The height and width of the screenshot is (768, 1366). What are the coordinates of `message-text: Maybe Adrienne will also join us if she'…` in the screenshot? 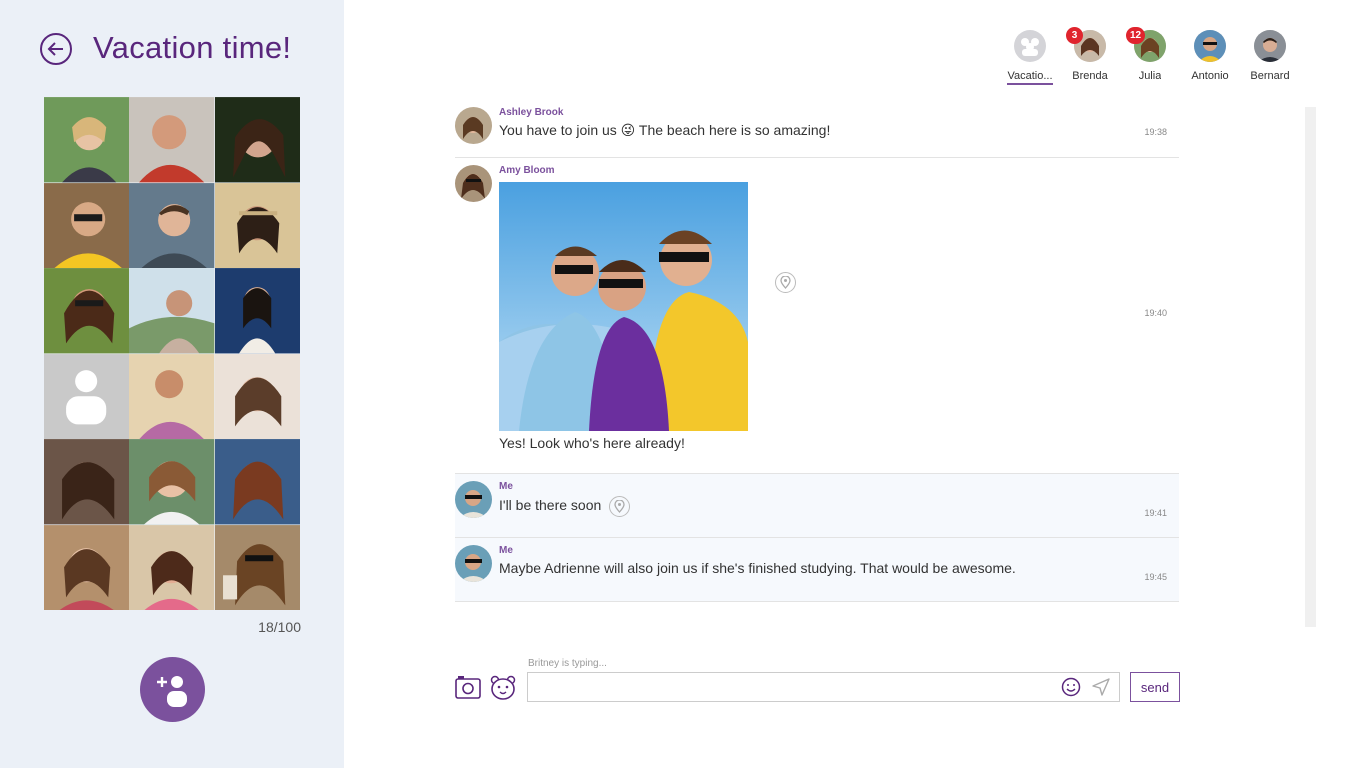 It's located at (757, 568).